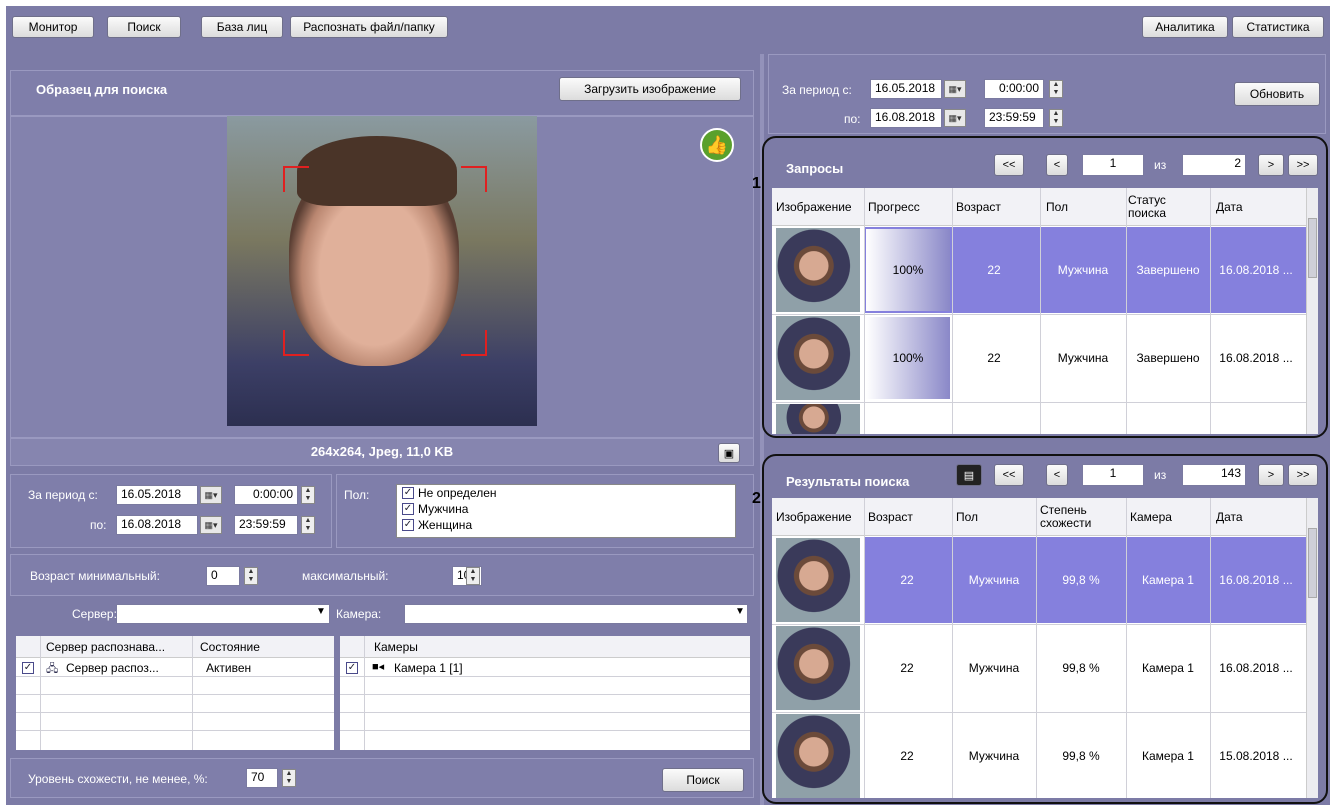 The height and width of the screenshot is (805, 1336). What do you see at coordinates (717, 145) in the screenshot?
I see `thumbs-up-icon: 👍` at bounding box center [717, 145].